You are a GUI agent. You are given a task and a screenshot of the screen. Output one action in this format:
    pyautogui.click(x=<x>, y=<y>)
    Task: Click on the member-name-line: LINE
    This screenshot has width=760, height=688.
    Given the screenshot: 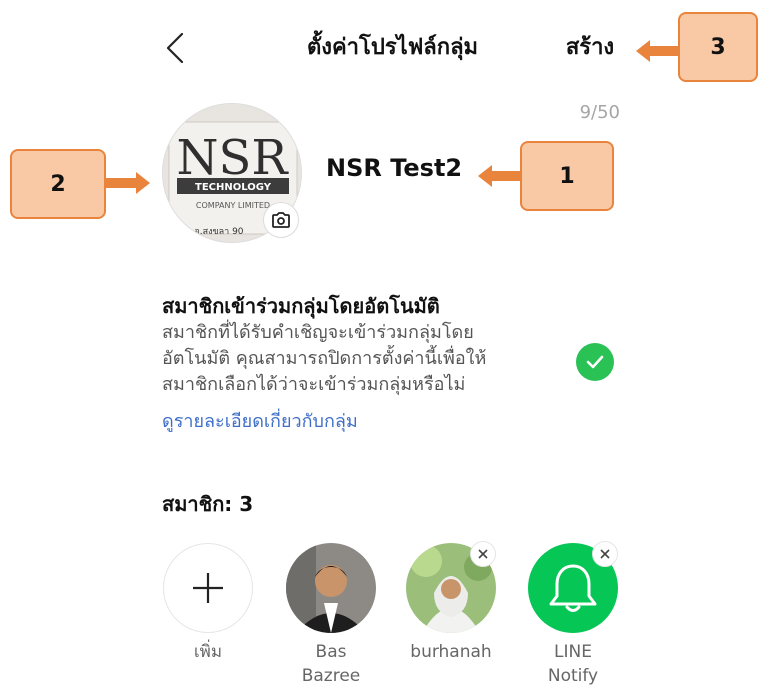 What is the action you would take?
    pyautogui.click(x=573, y=652)
    